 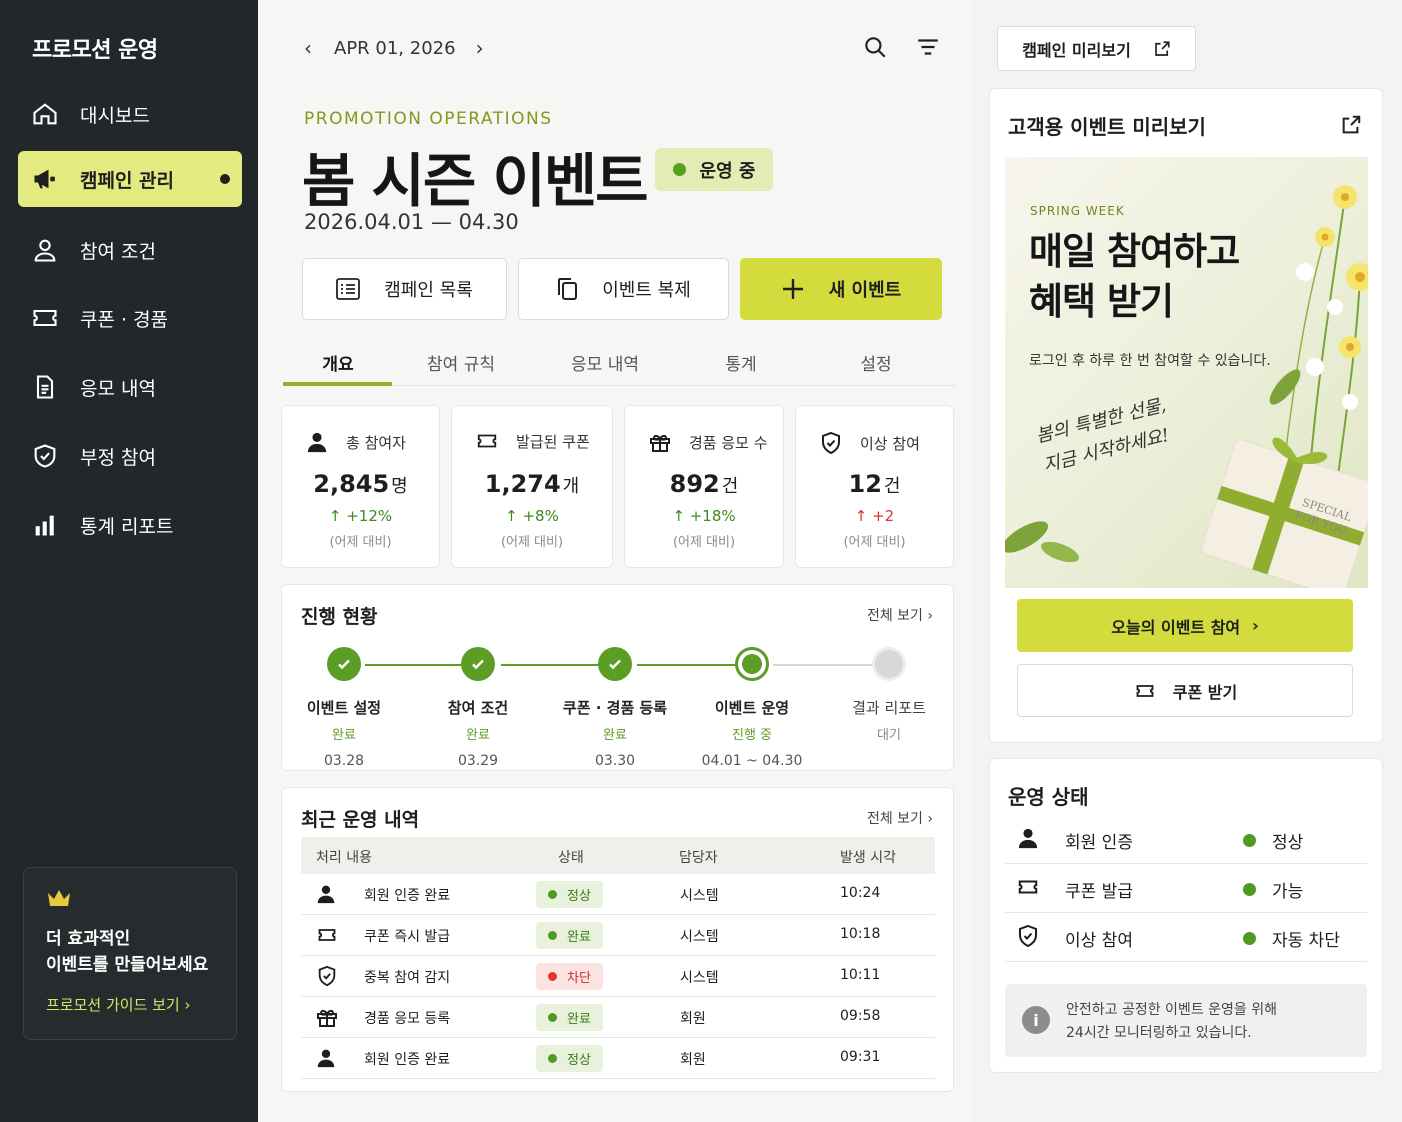 I want to click on progress-step: 쿠폰 · 경품 등록 완료 03.30, so click(x=615, y=708).